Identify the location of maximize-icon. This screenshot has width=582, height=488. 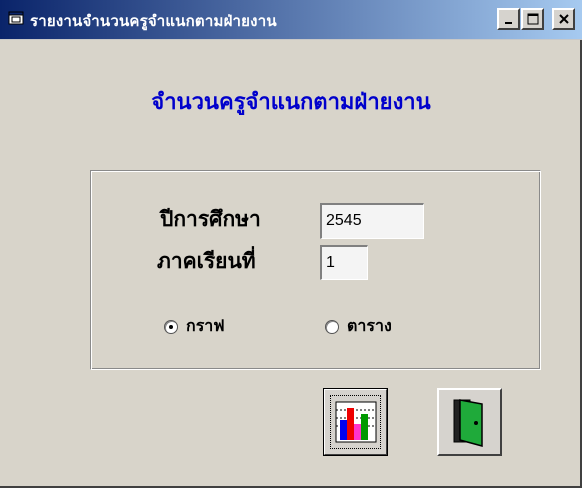
(532, 19).